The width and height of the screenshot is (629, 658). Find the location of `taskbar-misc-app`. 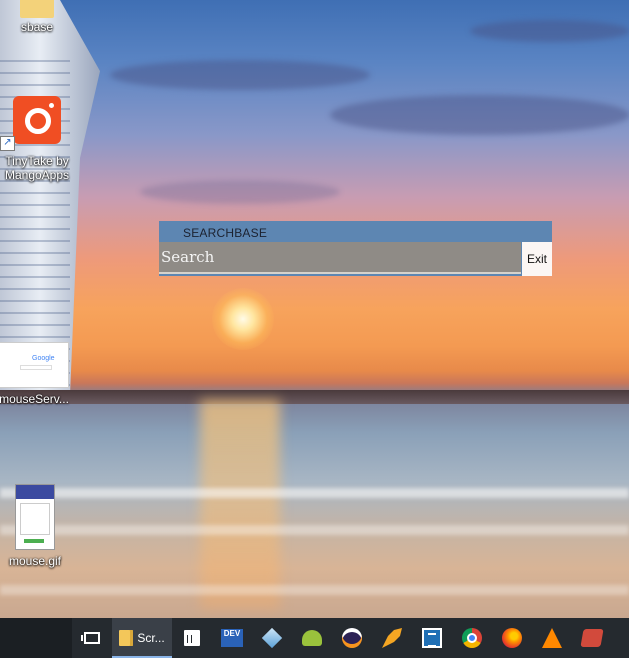

taskbar-misc-app is located at coordinates (592, 638).